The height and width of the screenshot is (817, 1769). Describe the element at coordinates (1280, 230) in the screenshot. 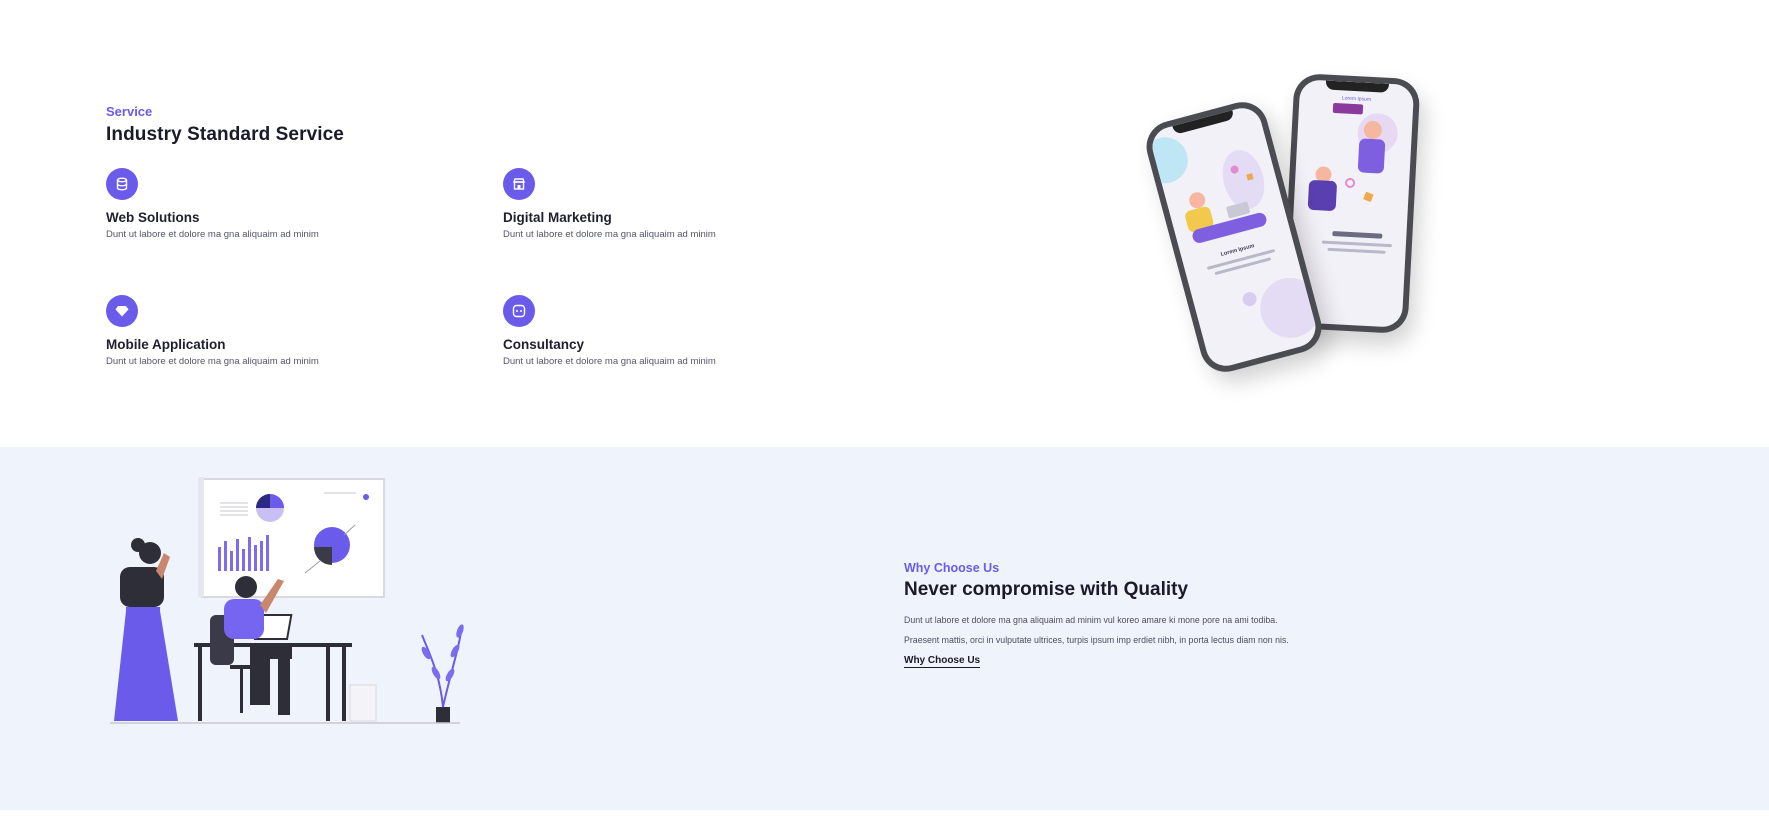

I see `phones-illustration: Lorem Ipsum Lorem Ipsum` at that location.